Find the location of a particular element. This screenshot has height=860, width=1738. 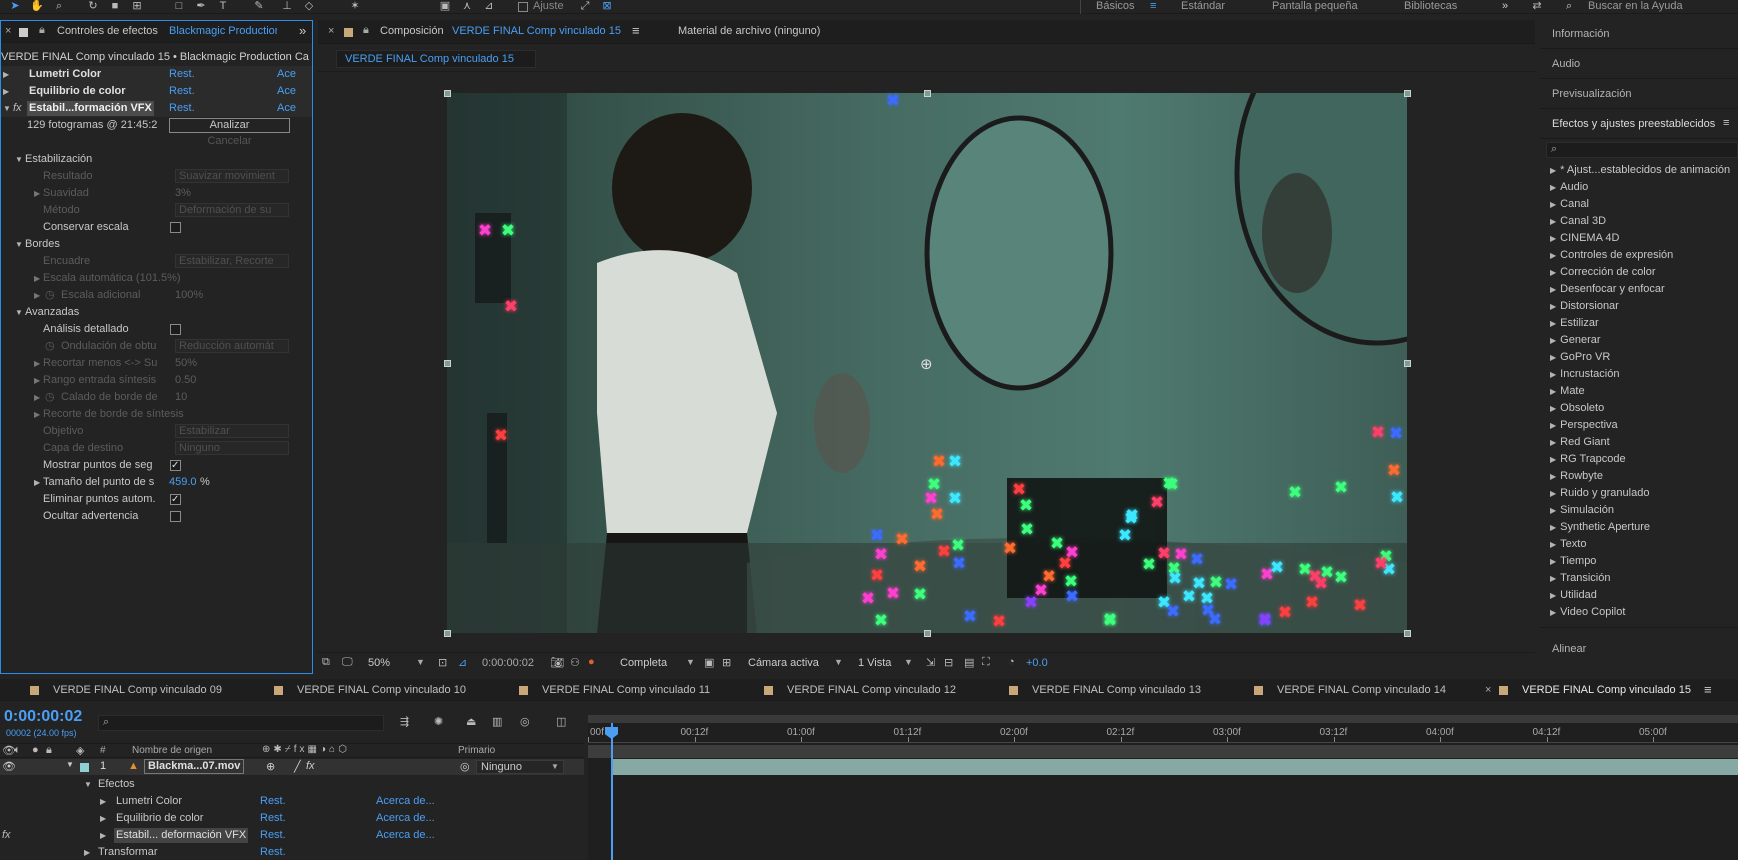

quality-switch-icon: ╱ is located at coordinates (297, 766).